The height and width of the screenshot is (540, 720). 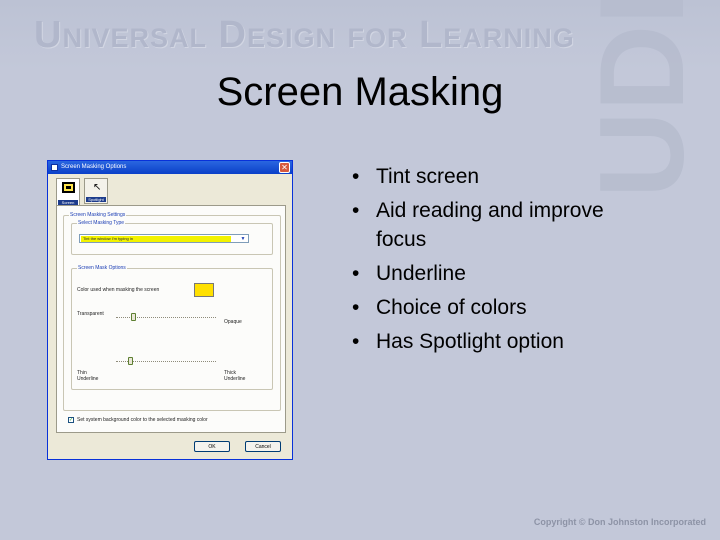 What do you see at coordinates (118, 290) in the screenshot?
I see `mask-color-label: Color used when masking the screen` at bounding box center [118, 290].